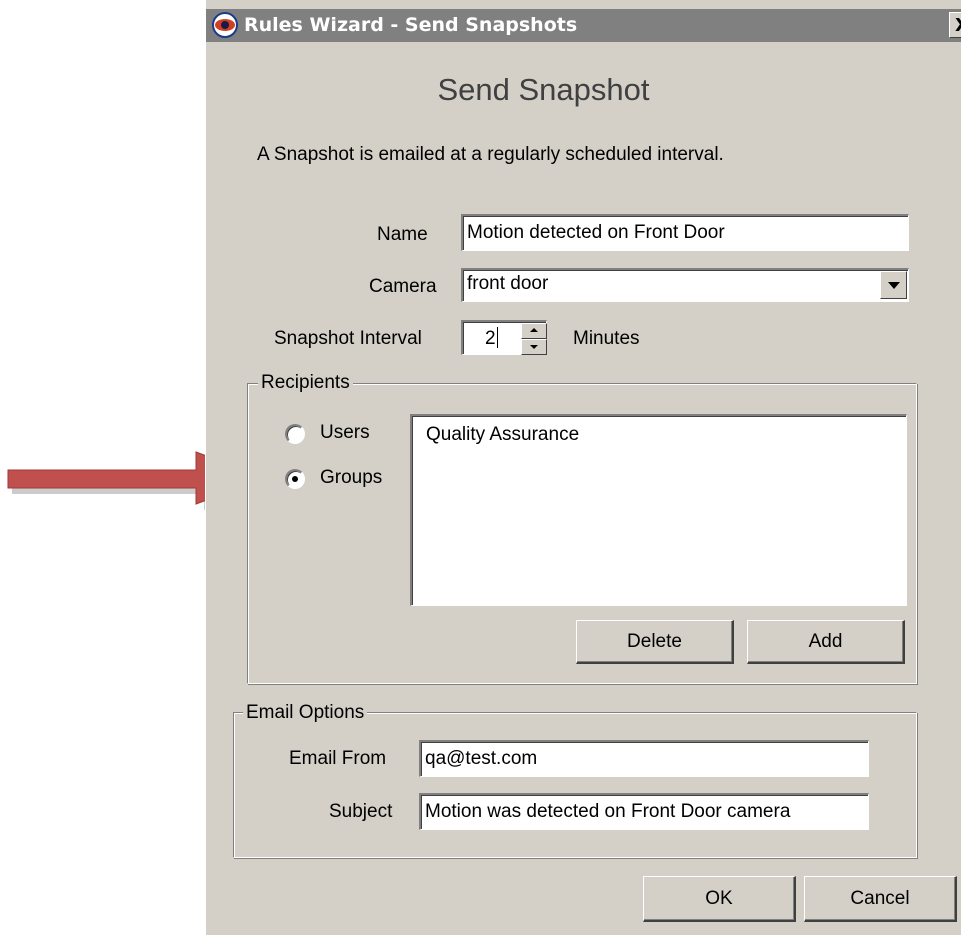  Describe the element at coordinates (534, 331) in the screenshot. I see `spin-up-icon` at that location.